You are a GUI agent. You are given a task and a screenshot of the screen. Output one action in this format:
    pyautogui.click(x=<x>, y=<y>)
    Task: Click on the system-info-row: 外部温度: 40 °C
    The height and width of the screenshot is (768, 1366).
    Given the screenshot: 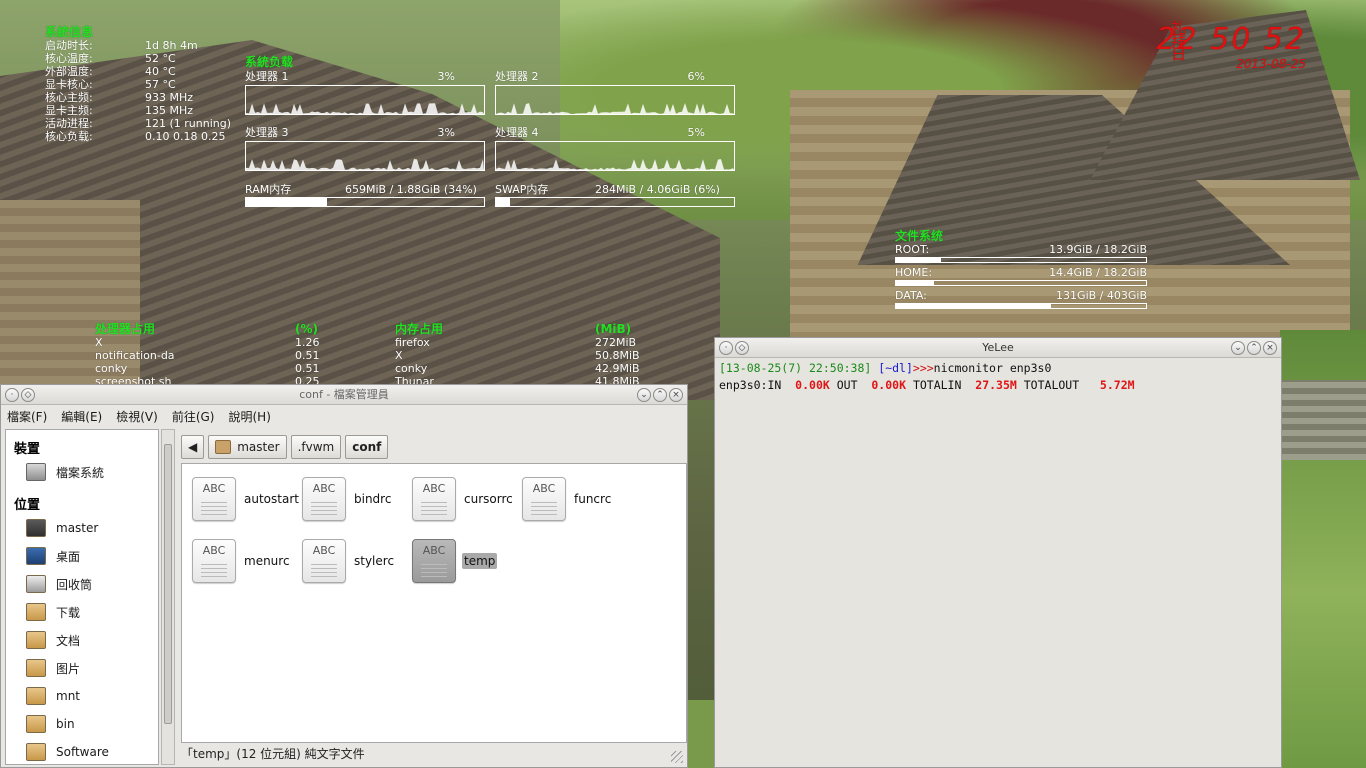 What is the action you would take?
    pyautogui.click(x=150, y=71)
    